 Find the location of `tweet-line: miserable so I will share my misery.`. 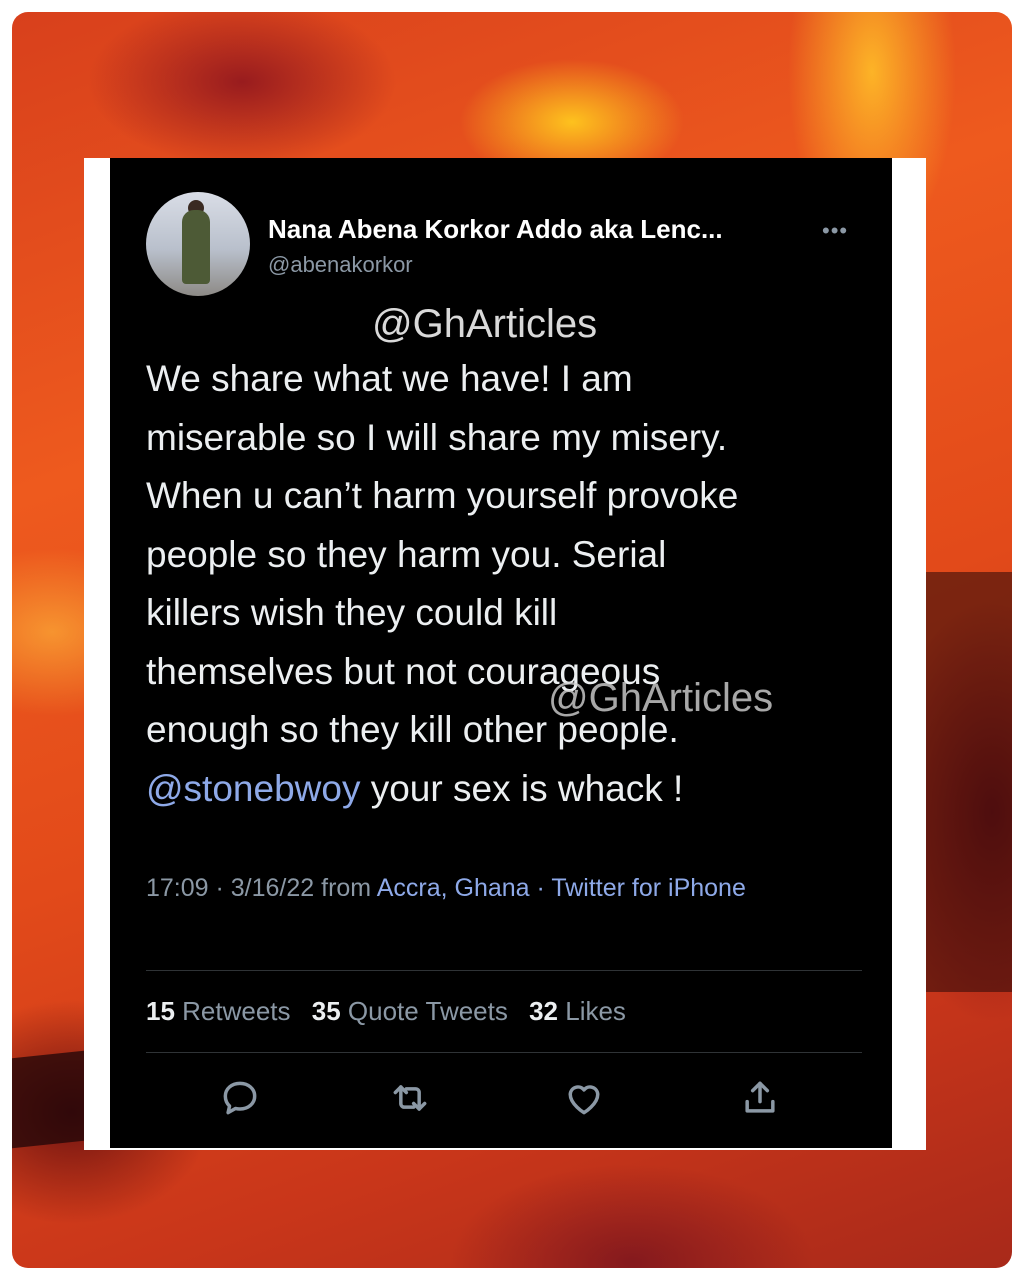

tweet-line: miserable so I will share my misery. is located at coordinates (437, 437).